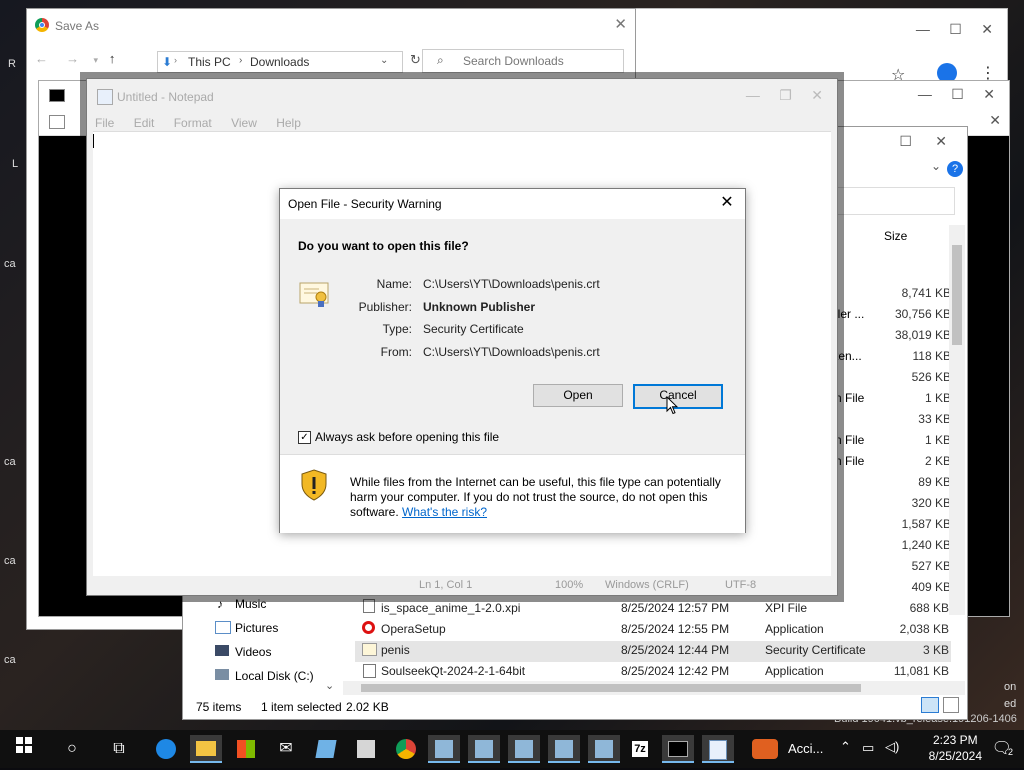  I want to click on file-size: 2 KB, so click(937, 461).